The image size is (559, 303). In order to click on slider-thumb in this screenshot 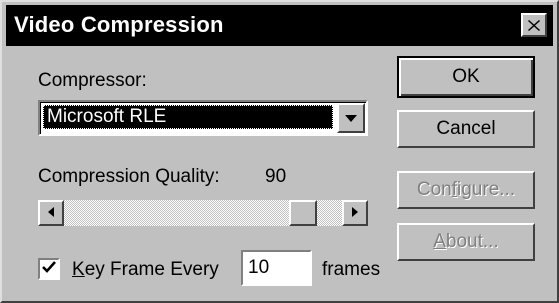, I will do `click(303, 213)`.